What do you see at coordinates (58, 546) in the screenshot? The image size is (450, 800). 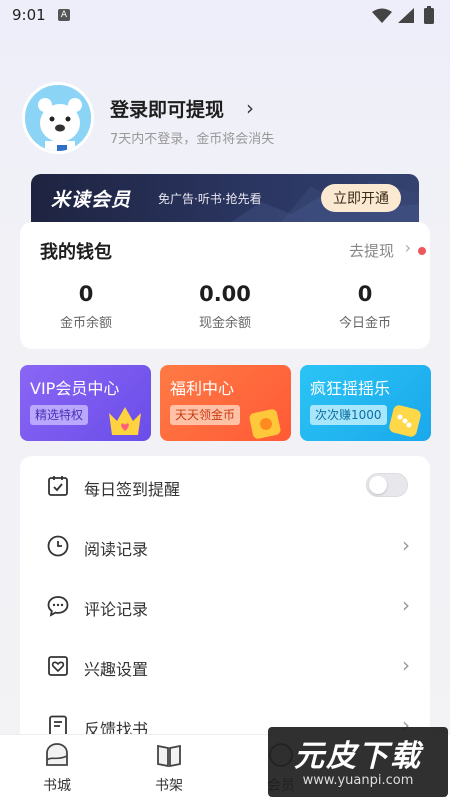 I see `clock-icon` at bounding box center [58, 546].